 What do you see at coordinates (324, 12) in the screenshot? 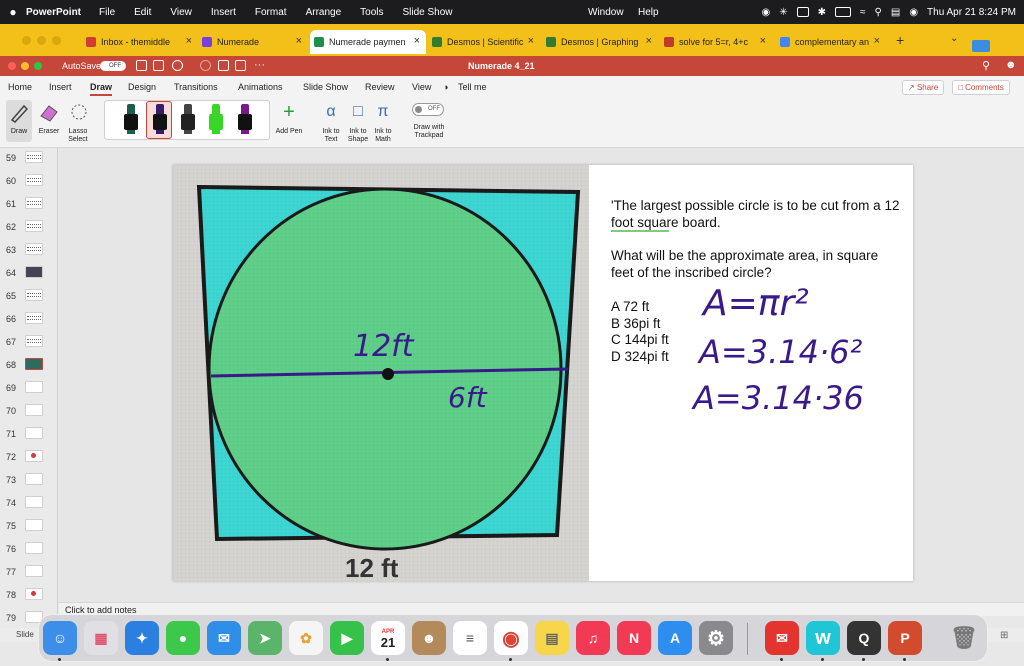
I see `menu-arrange: Arrange` at bounding box center [324, 12].